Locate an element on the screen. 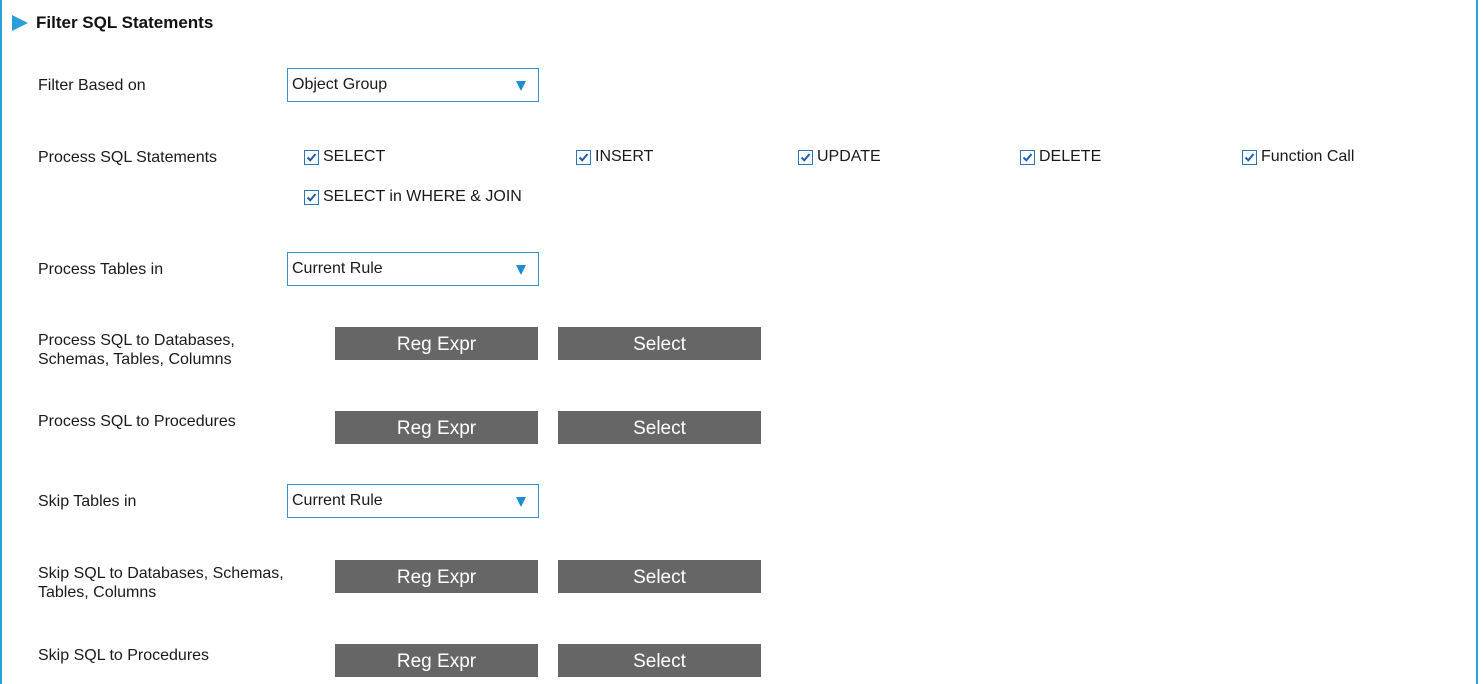 The width and height of the screenshot is (1483, 684). skip-tables-in-label: Skip Tables in is located at coordinates (87, 501).